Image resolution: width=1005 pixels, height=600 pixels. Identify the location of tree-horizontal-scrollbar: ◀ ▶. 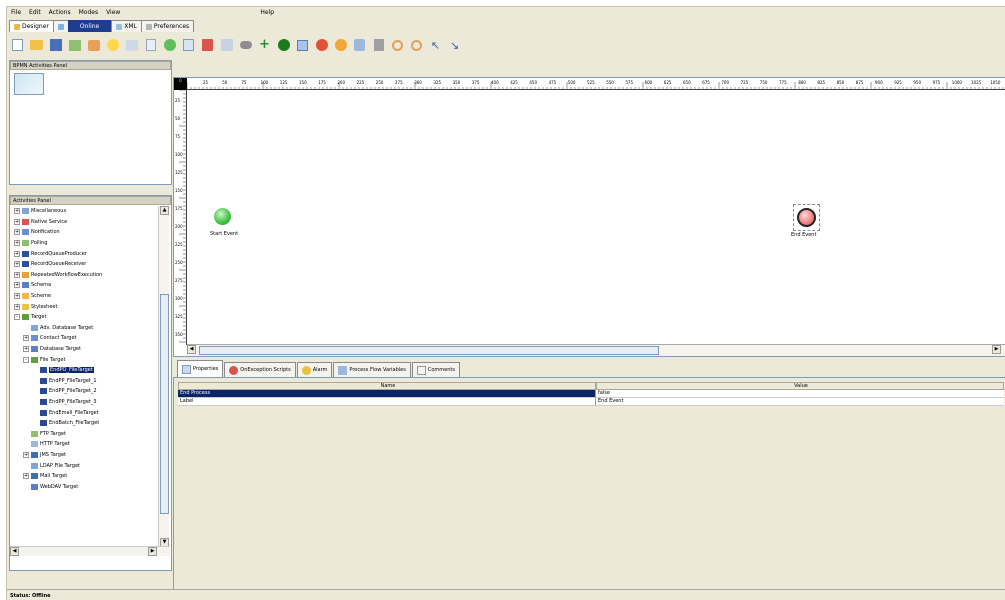
(90, 551).